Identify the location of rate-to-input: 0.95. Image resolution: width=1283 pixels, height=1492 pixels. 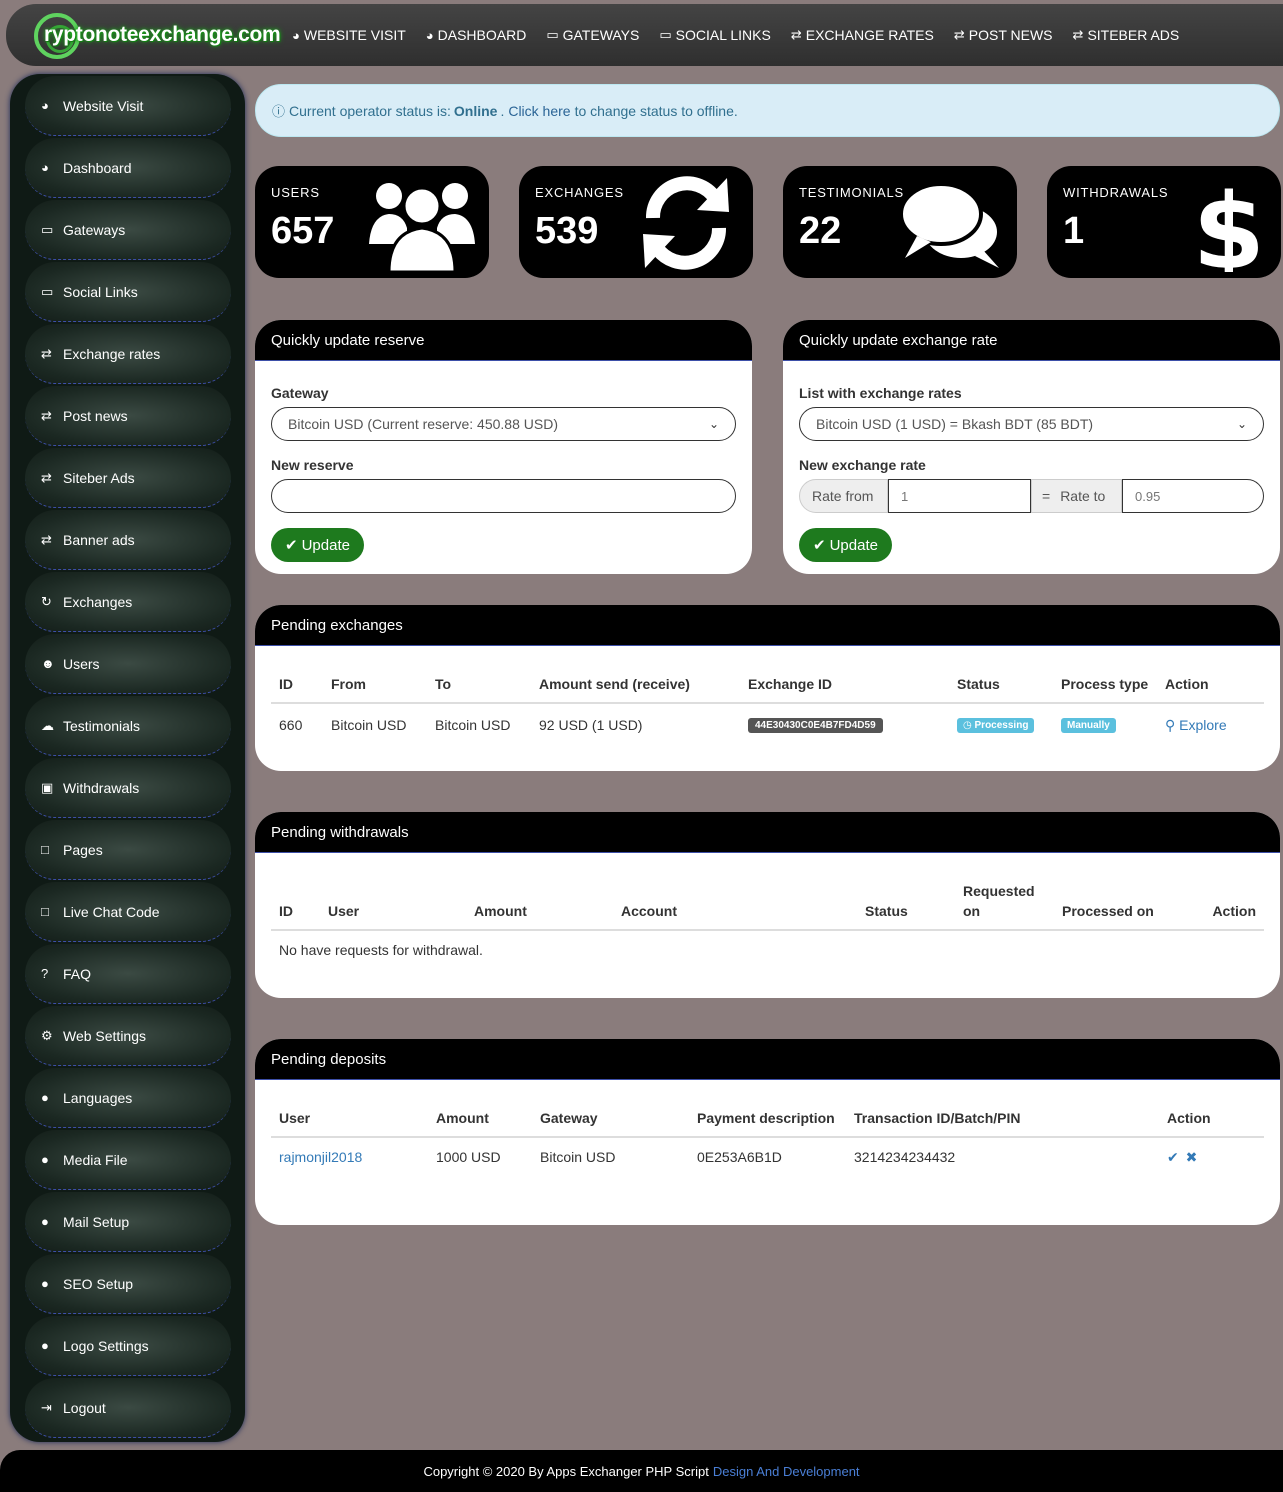
(1193, 496).